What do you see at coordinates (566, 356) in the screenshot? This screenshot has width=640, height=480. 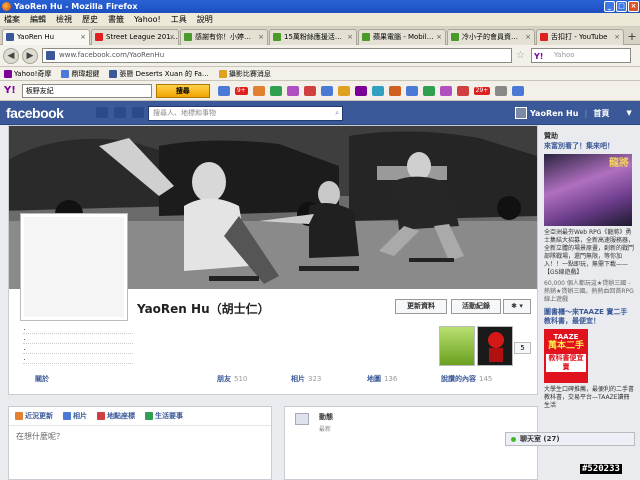 I see `taaze-banner: TAAZE 萬本二手 教科書便宜賣` at bounding box center [566, 356].